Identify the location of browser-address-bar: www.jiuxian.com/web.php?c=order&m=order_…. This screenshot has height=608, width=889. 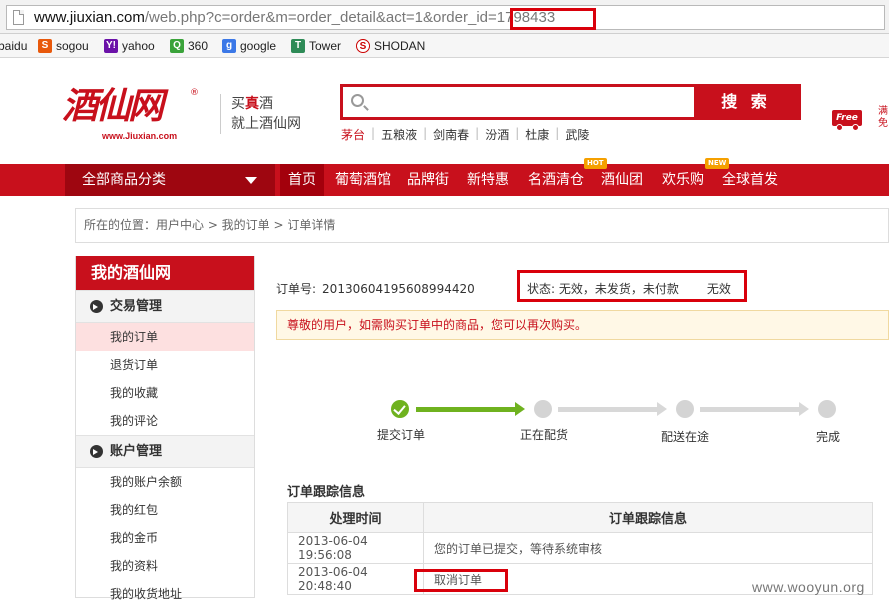
(444, 17).